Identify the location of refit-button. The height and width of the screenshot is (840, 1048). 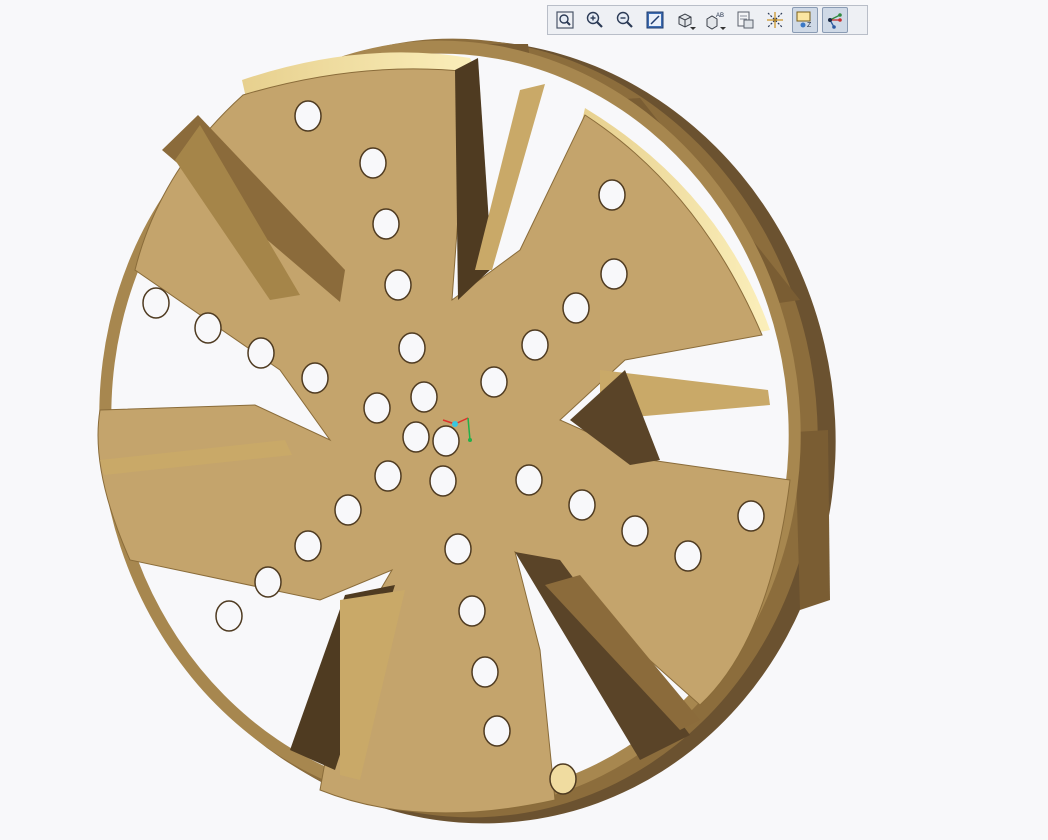
(565, 20).